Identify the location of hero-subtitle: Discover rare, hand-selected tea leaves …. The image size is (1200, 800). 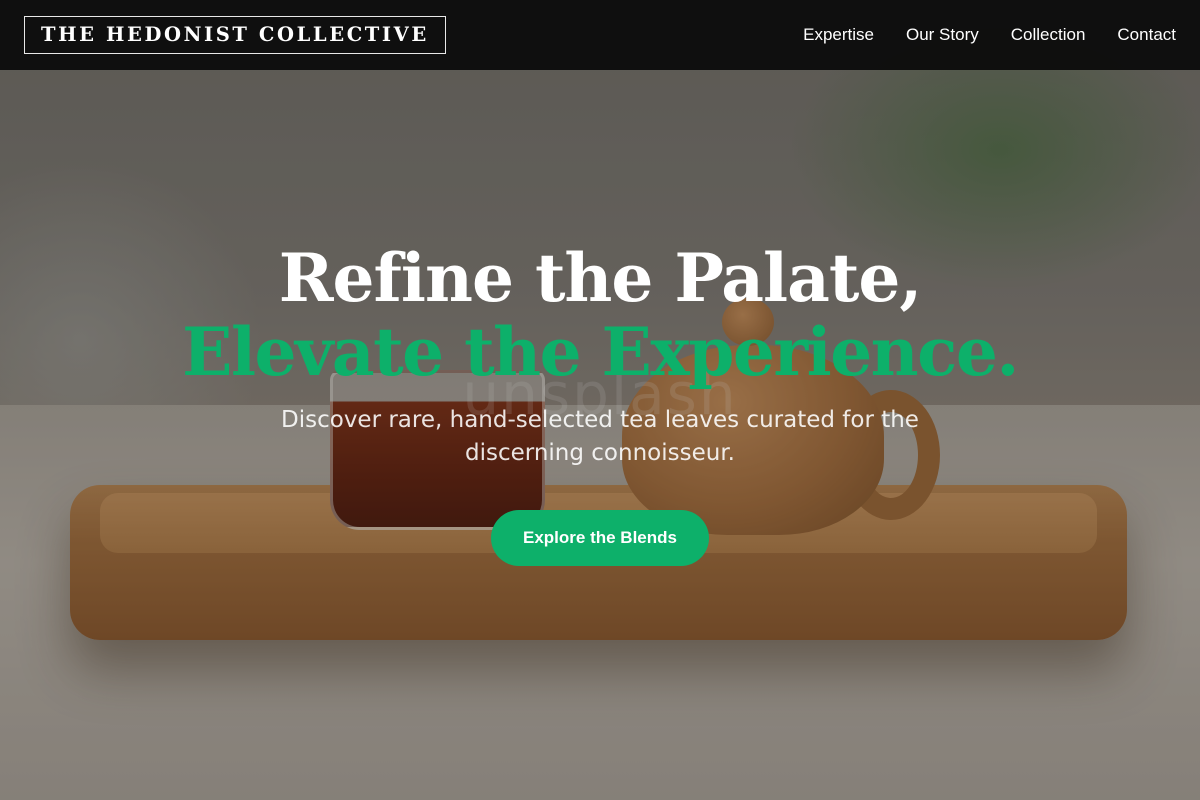
(600, 436).